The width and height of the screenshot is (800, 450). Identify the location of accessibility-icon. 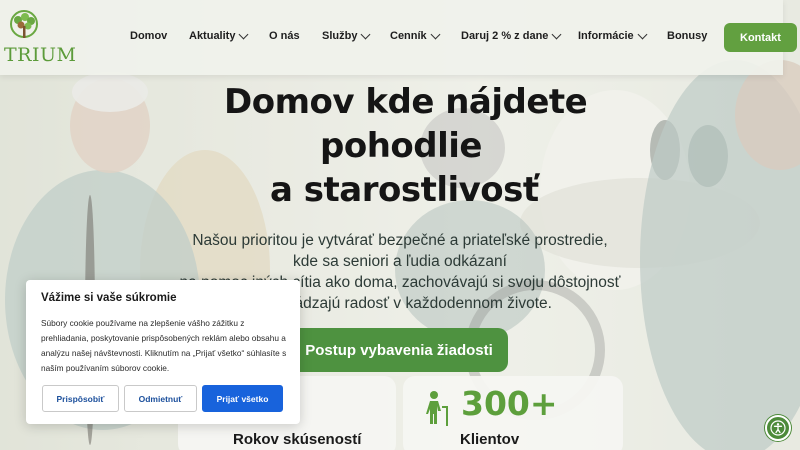
(778, 428).